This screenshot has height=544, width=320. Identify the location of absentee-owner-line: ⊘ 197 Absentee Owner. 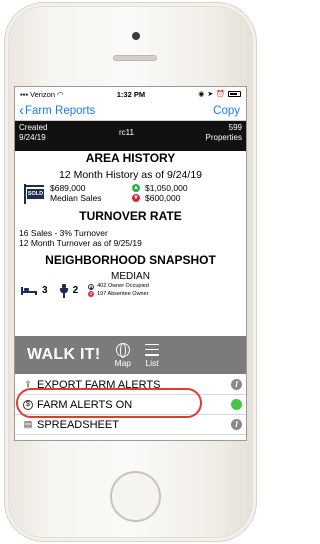
(118, 295).